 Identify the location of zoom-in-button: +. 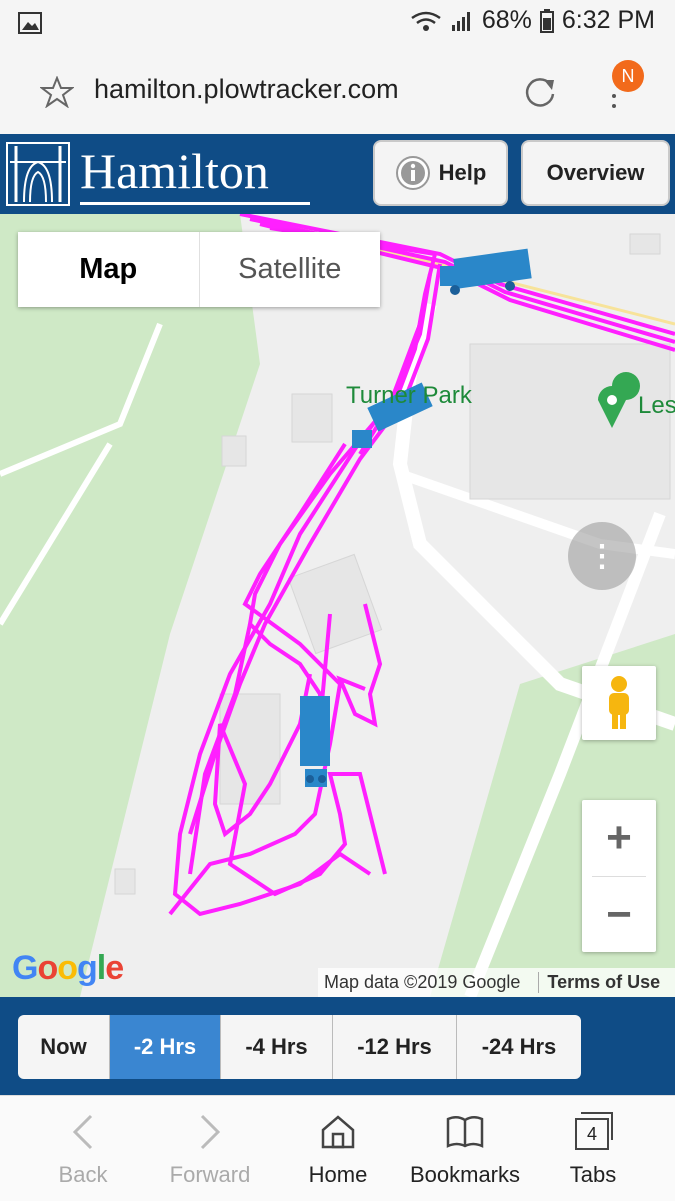
(619, 837).